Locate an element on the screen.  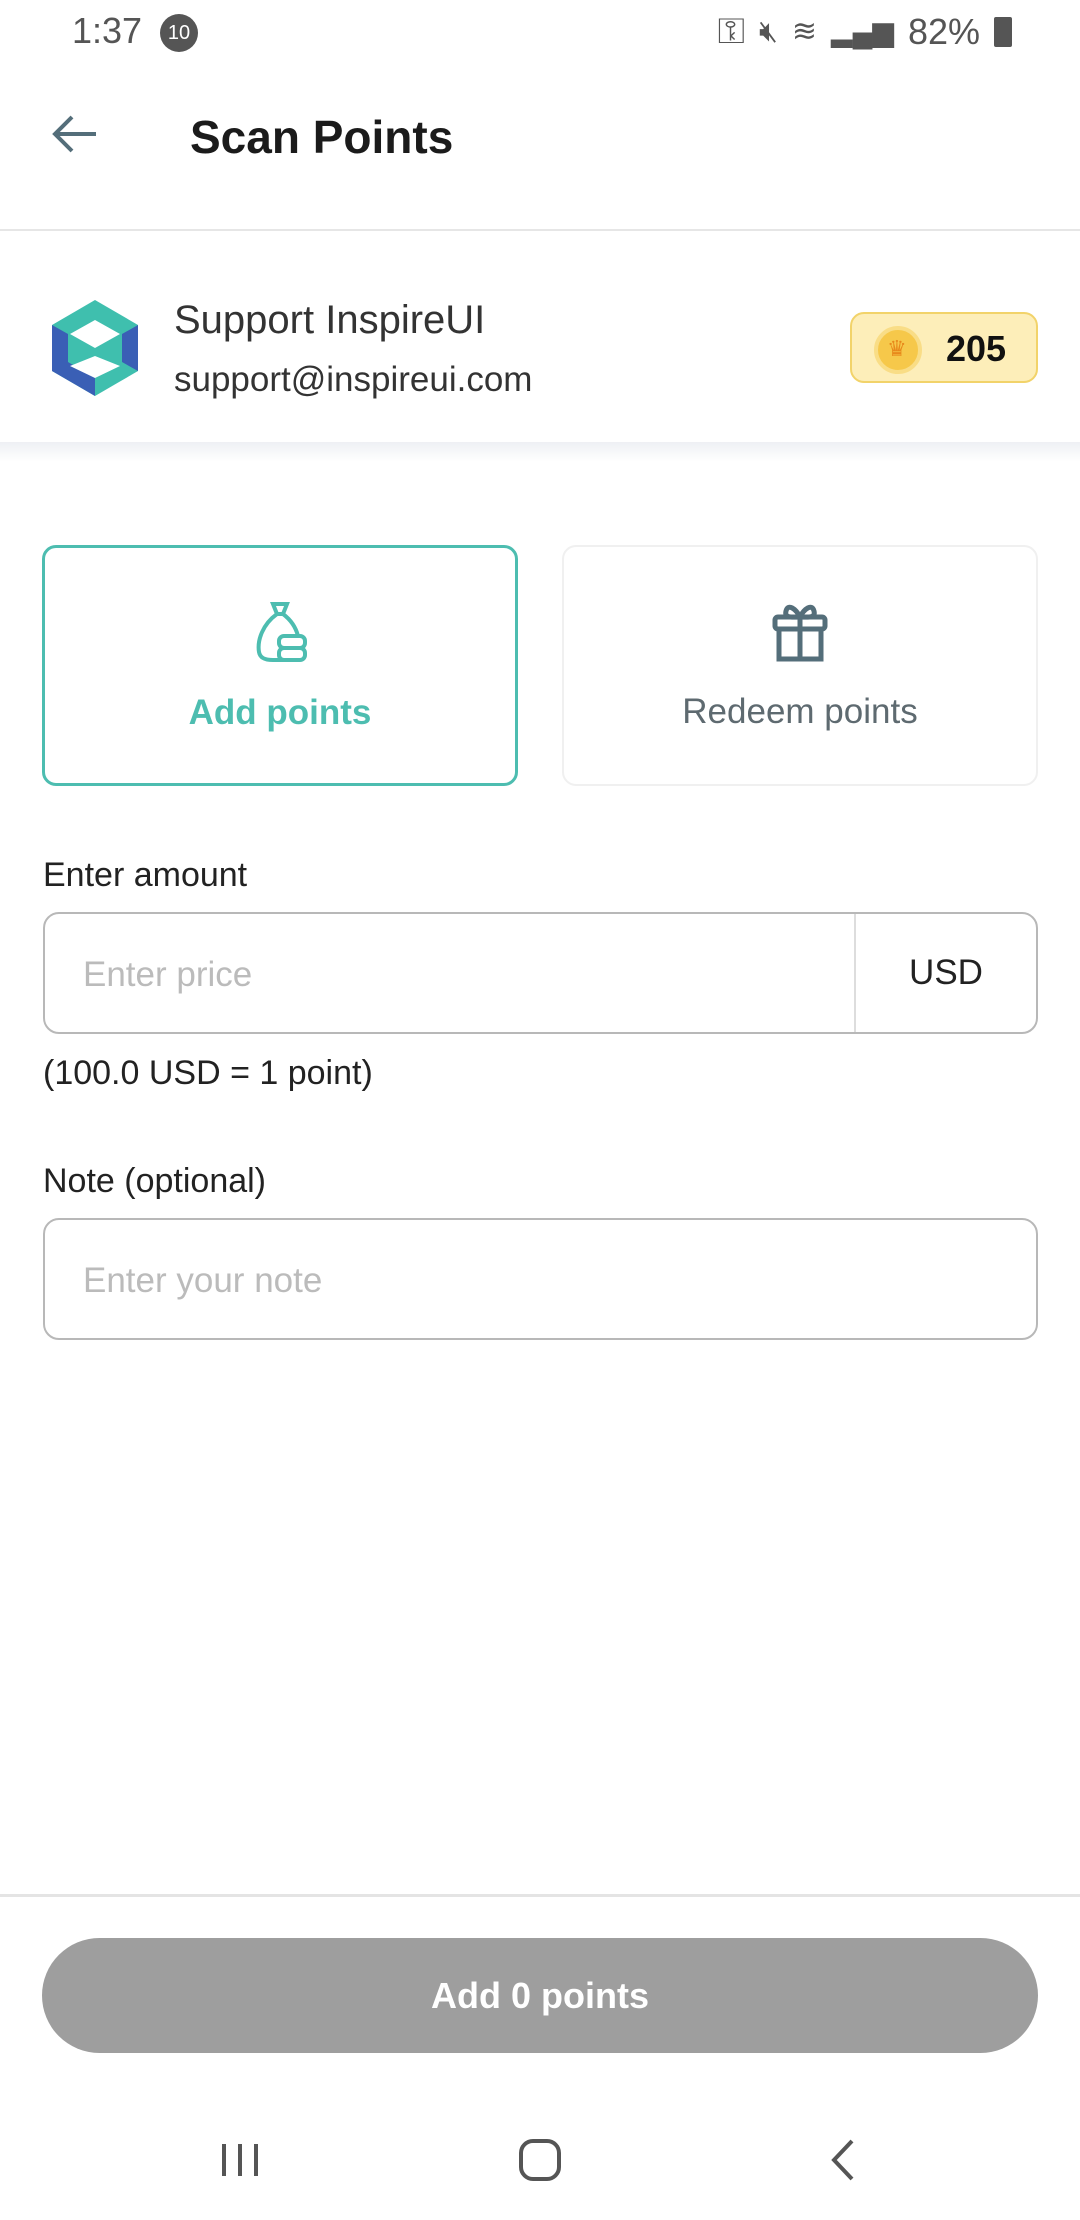
status-bar: 1:37 10 ⚿ 🔇︎ ≋ ▂▄▆ 82% is located at coordinates (540, 32).